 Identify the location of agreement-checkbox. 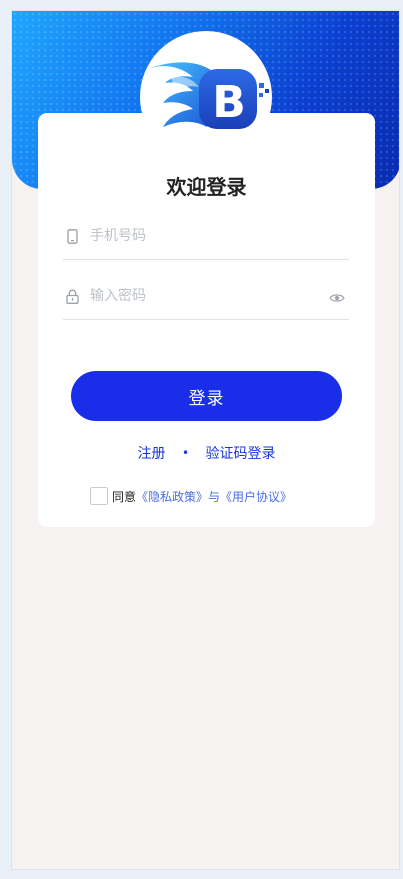
(99, 496).